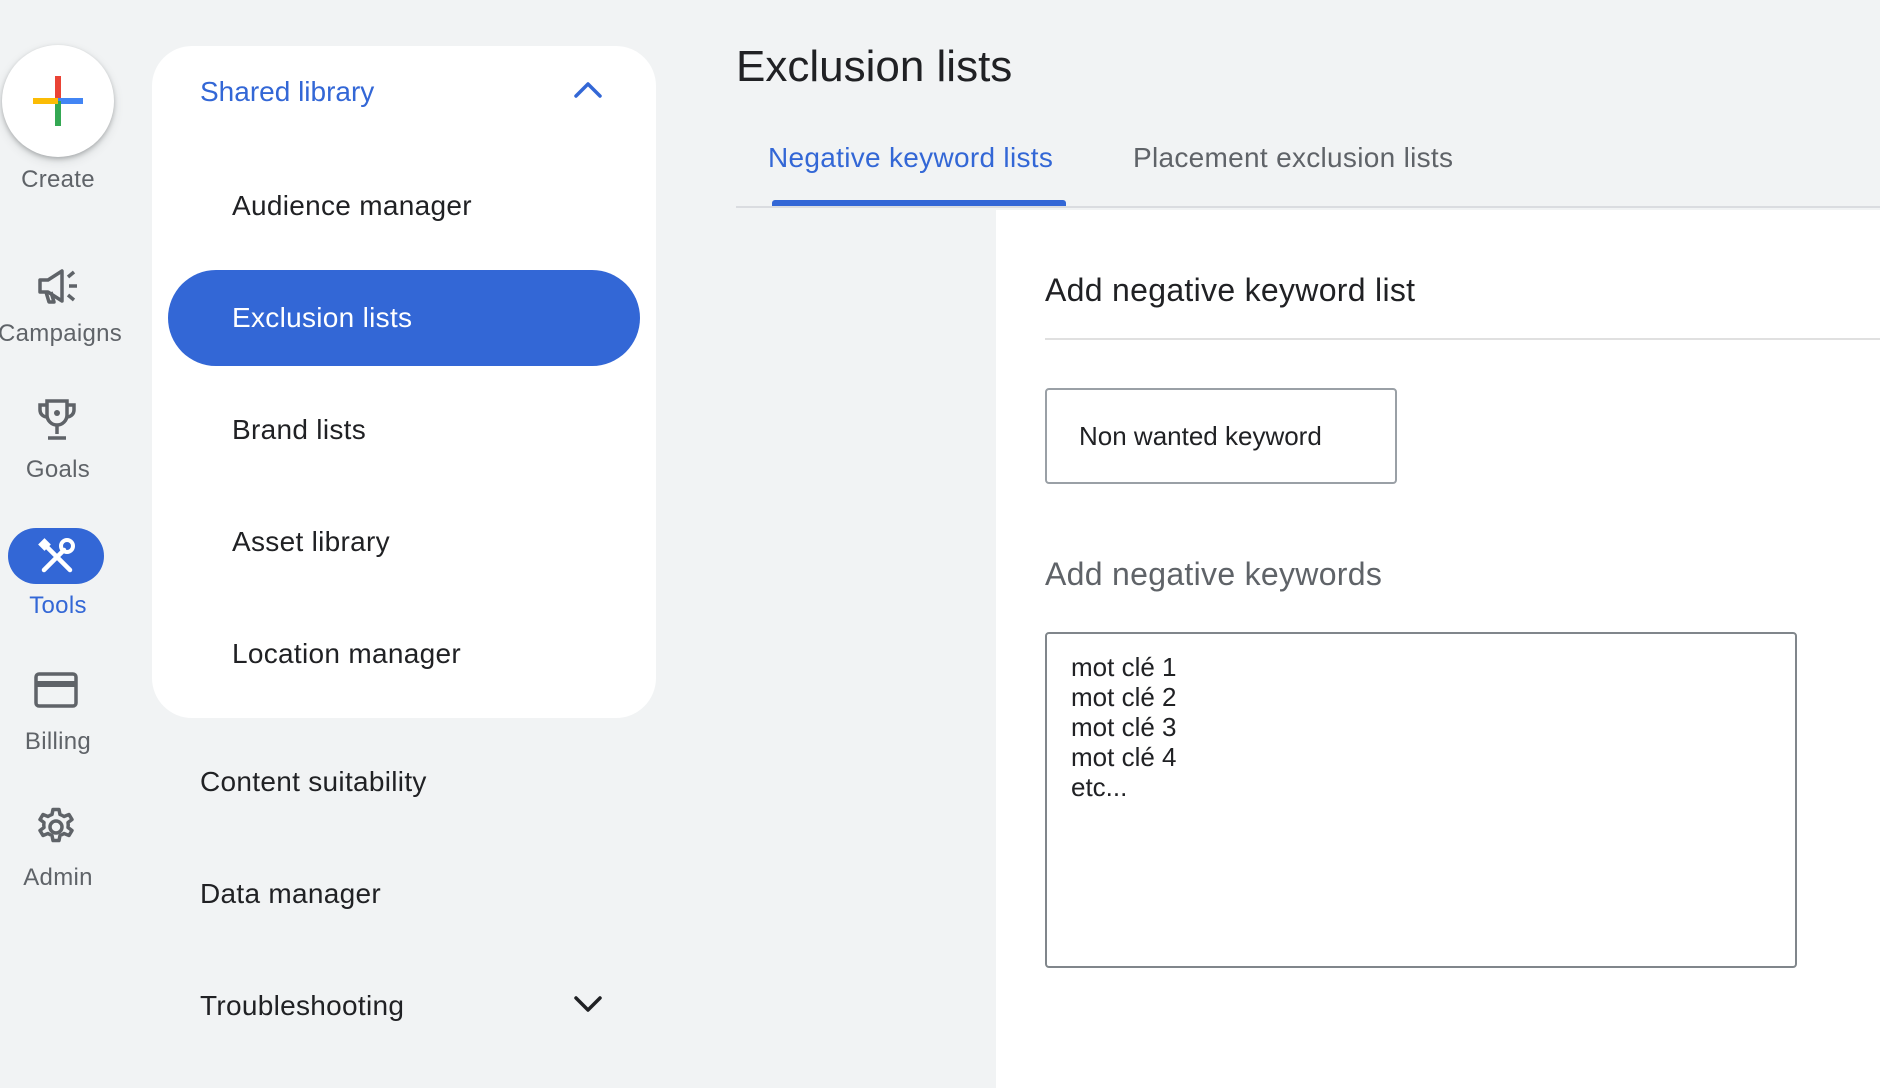 This screenshot has width=1880, height=1088. What do you see at coordinates (56, 690) in the screenshot?
I see `credit-card-icon` at bounding box center [56, 690].